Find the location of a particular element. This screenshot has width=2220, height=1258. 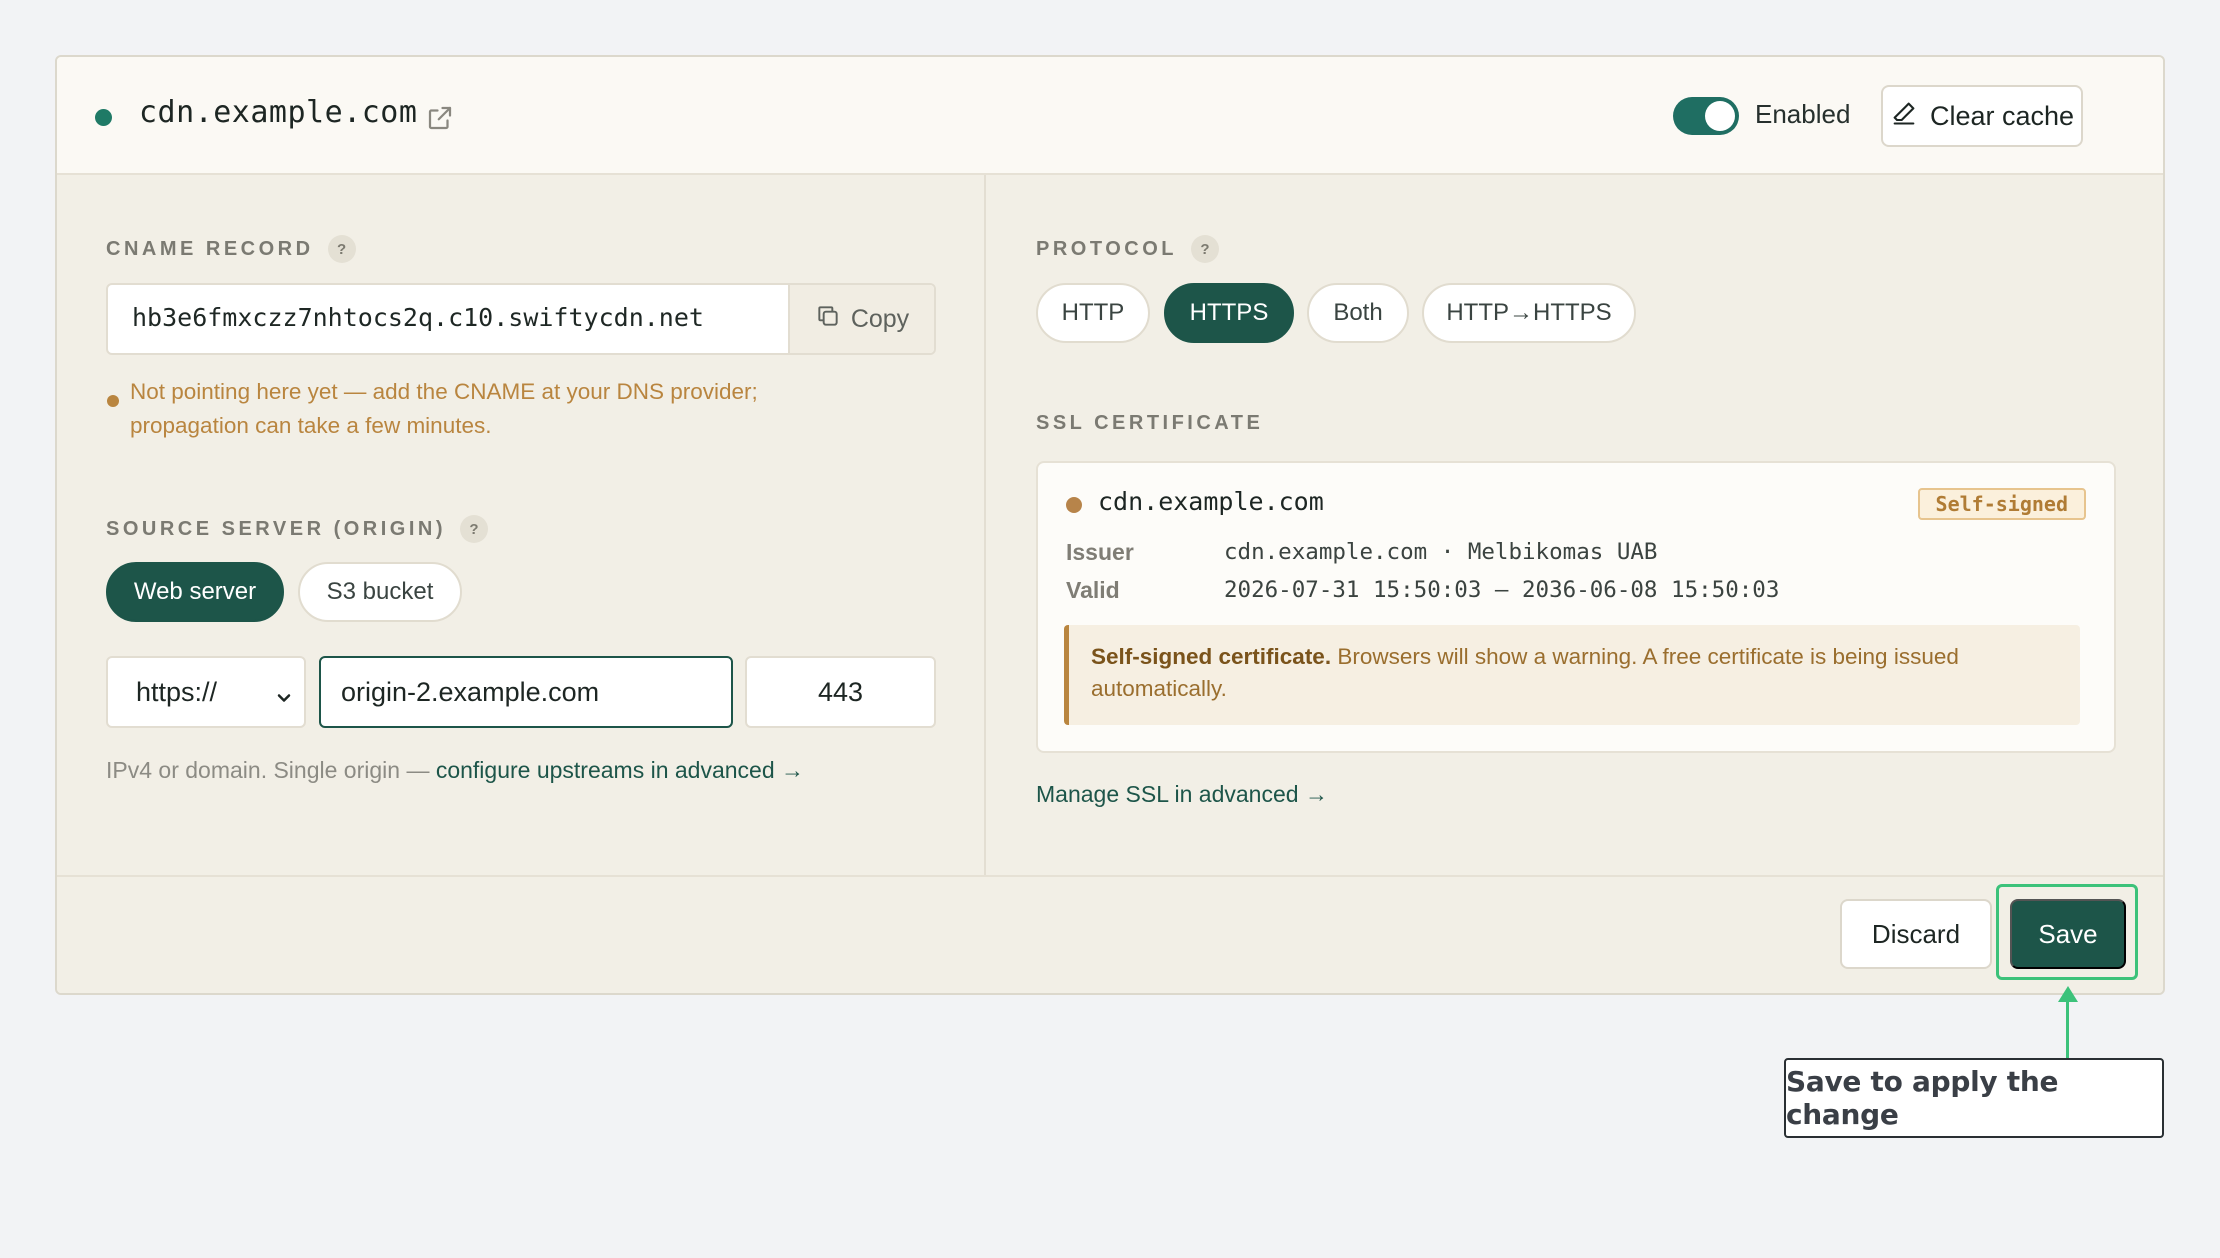

chevron-down-icon is located at coordinates (284, 694).